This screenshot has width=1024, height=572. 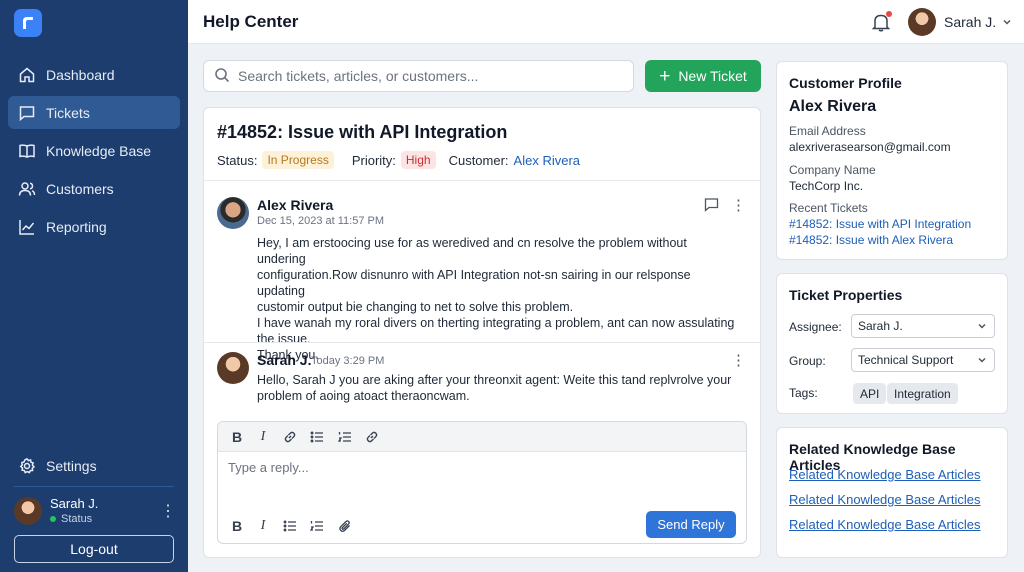 What do you see at coordinates (237, 160) in the screenshot?
I see `status-label: Status:` at bounding box center [237, 160].